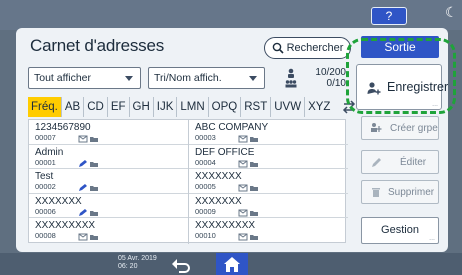 The height and width of the screenshot is (275, 462). I want to click on delete-button: Supprimer, so click(400, 192).